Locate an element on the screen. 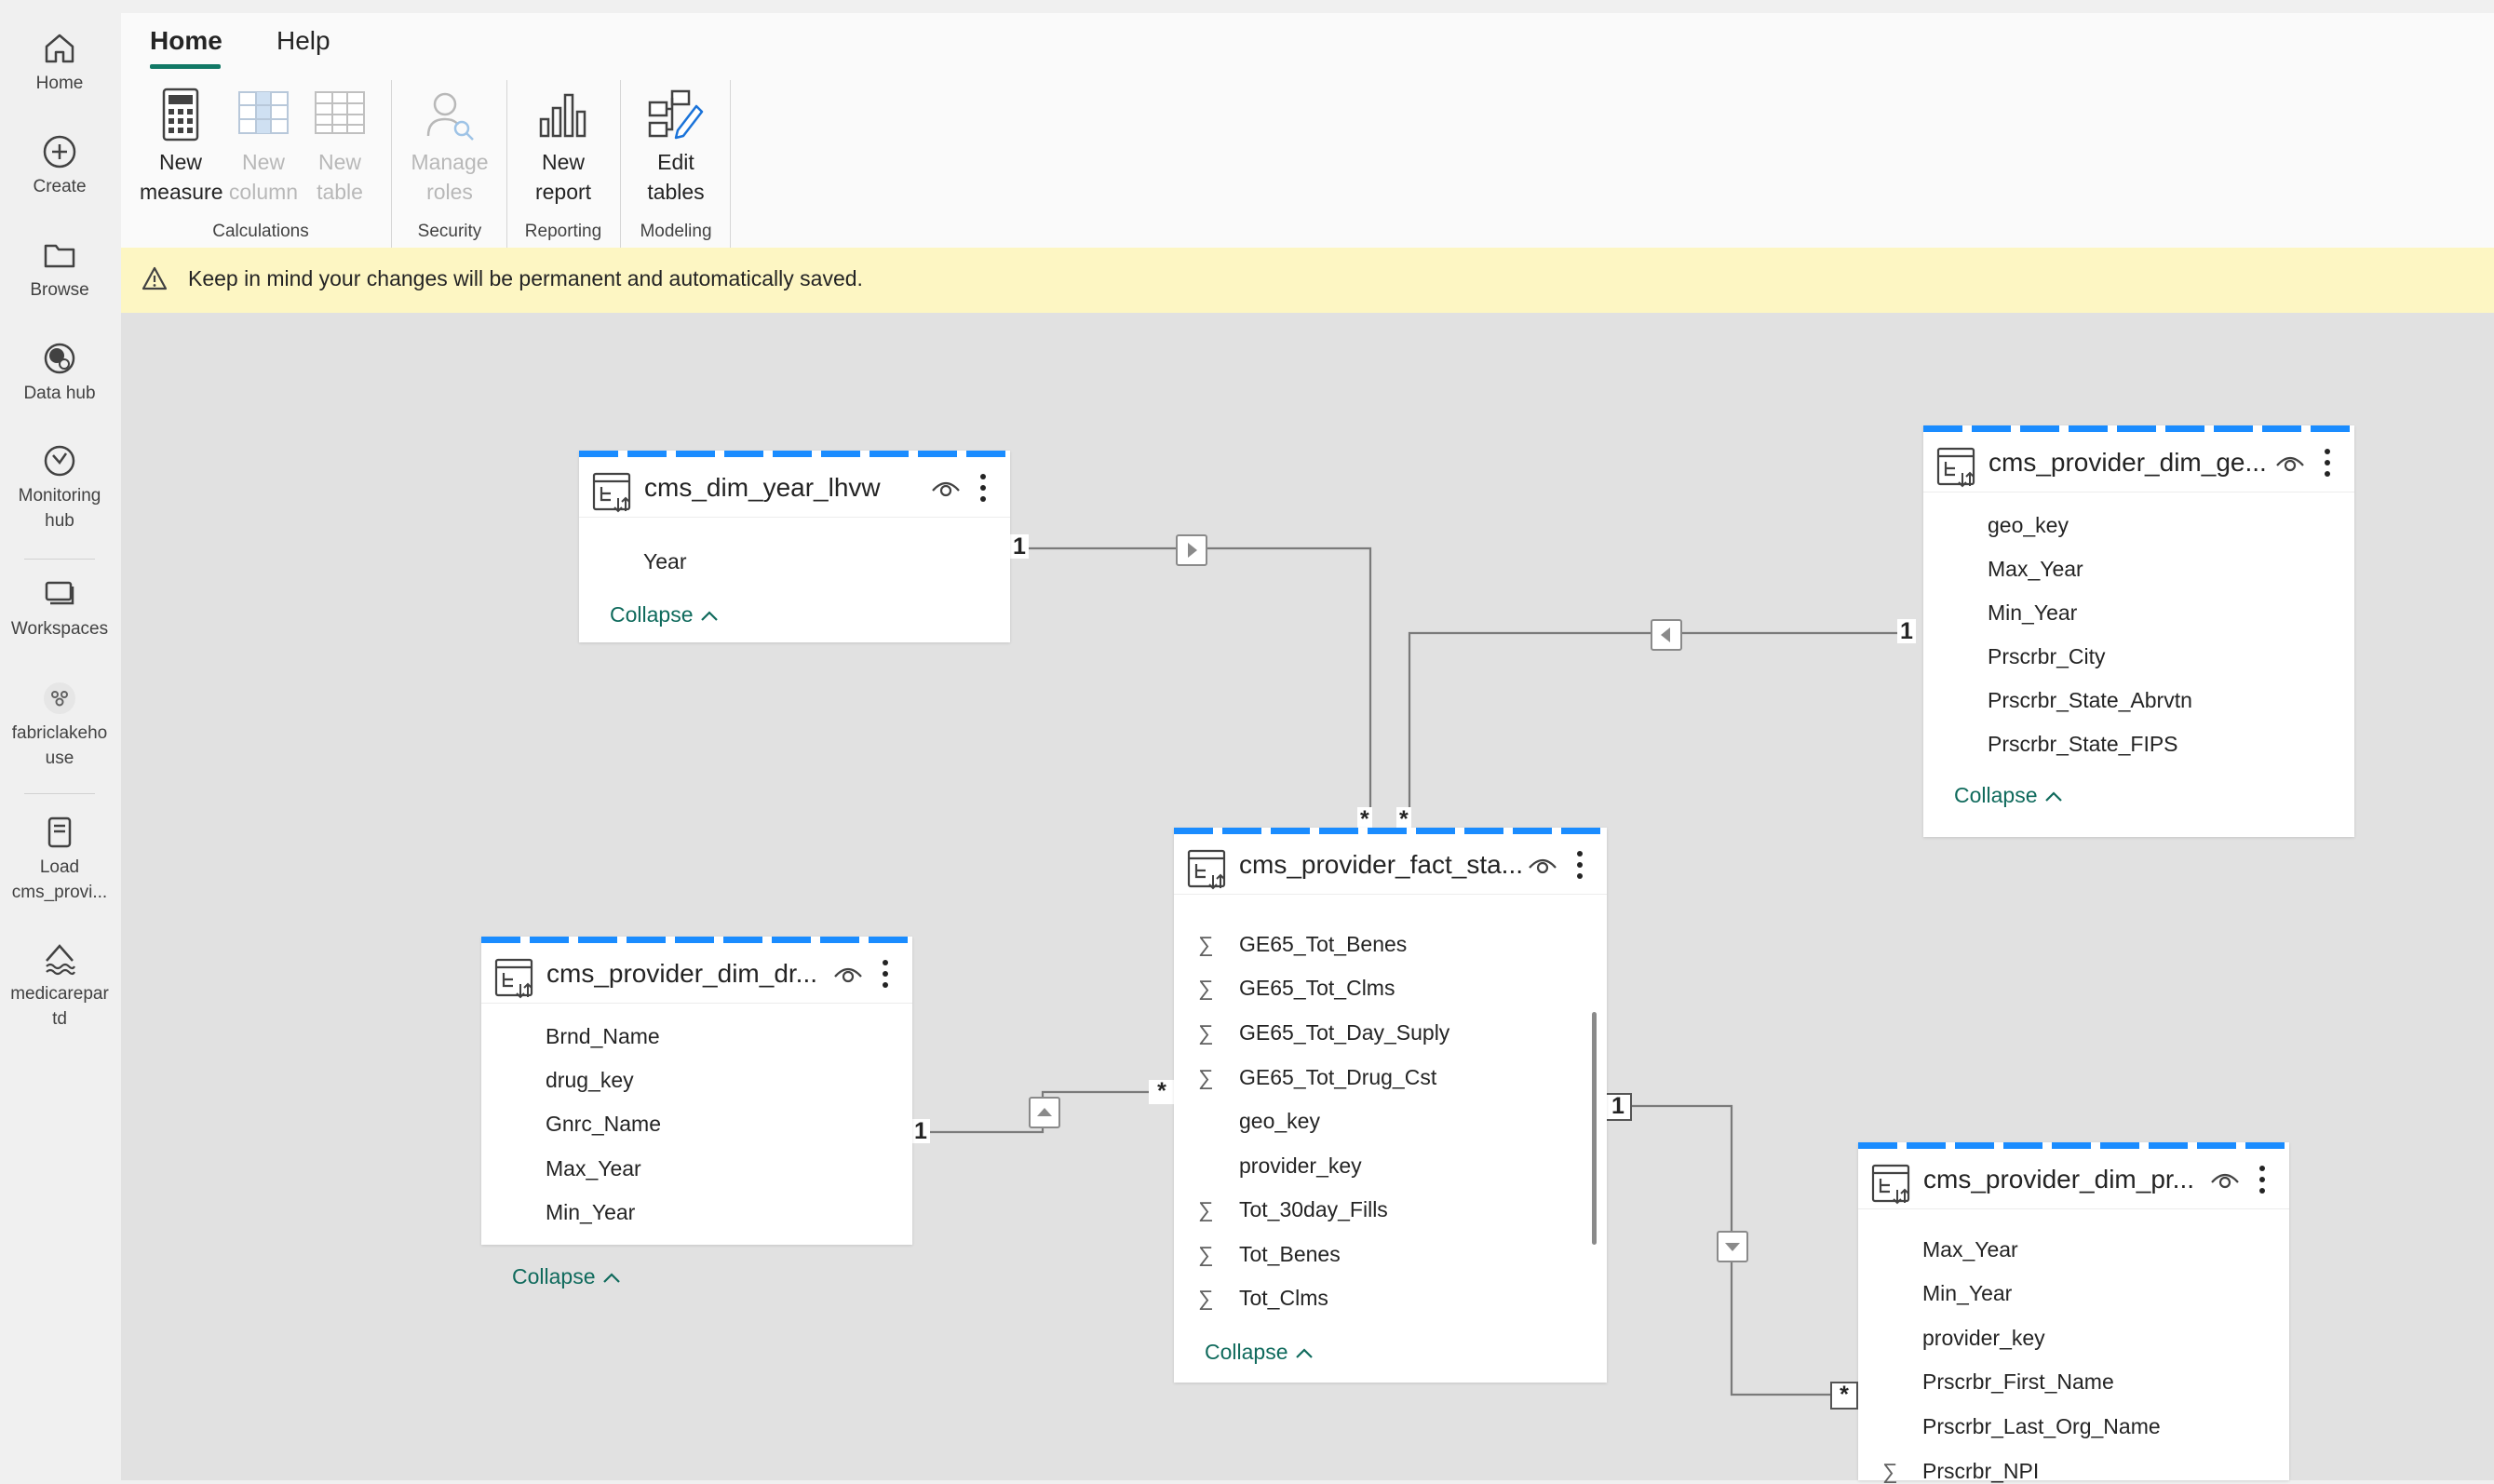 The width and height of the screenshot is (2494, 1484). monitoring-icon is located at coordinates (60, 461).